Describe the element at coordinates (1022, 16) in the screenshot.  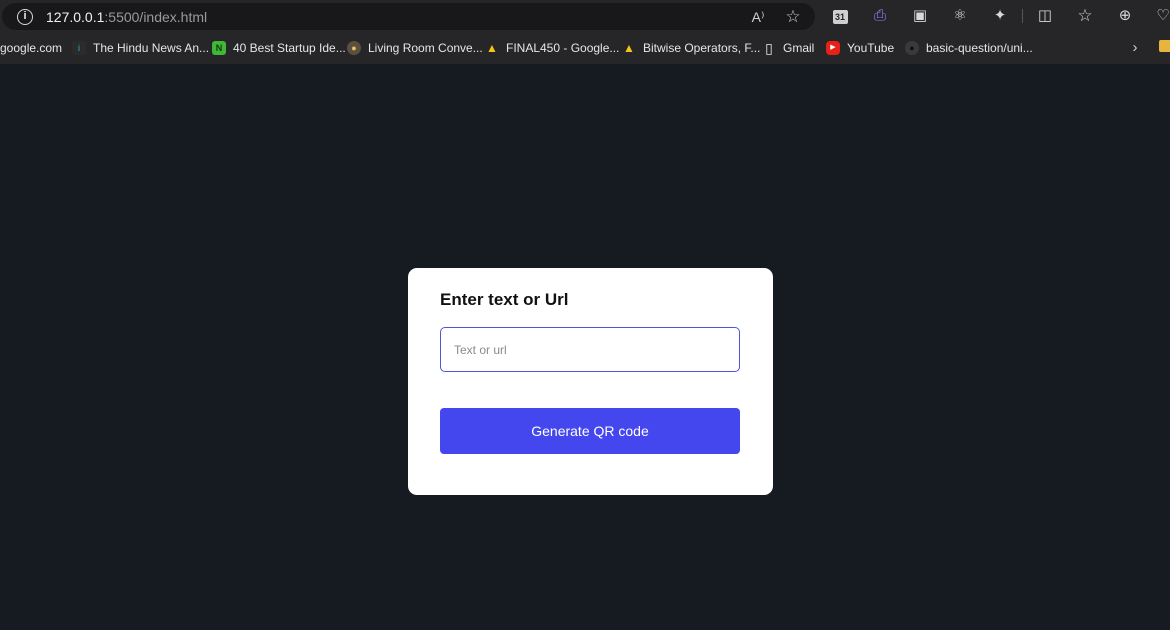
I see `toolbar-separator` at that location.